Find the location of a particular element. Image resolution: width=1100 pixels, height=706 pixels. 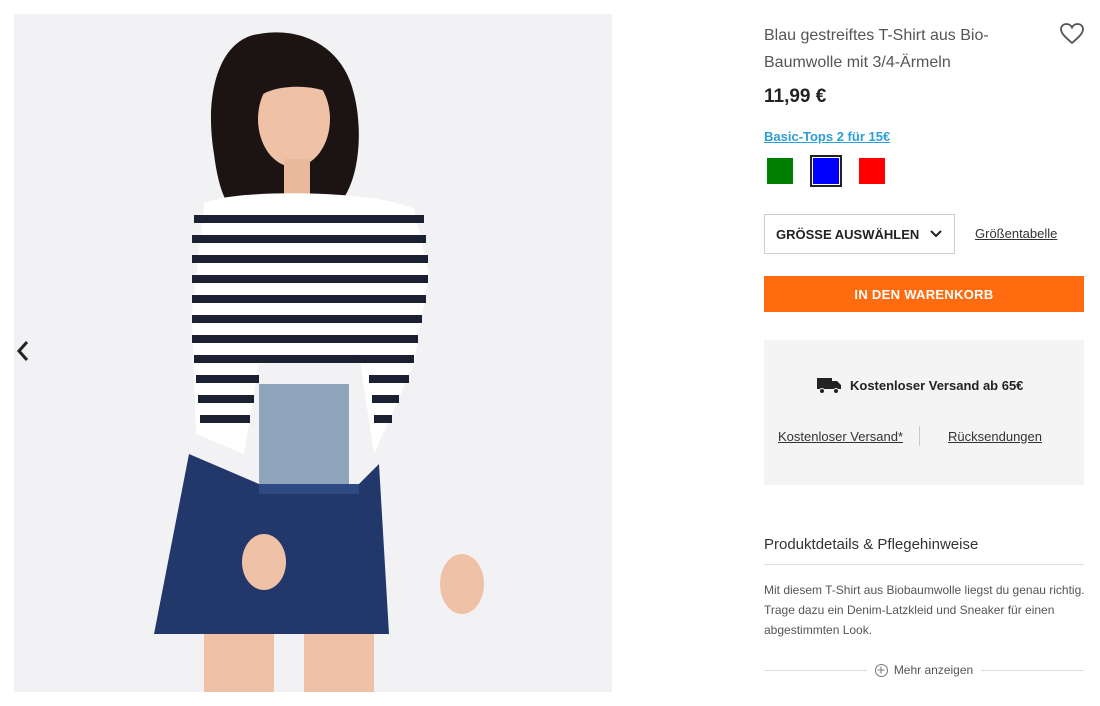

returns-link: Rücksendungen is located at coordinates (995, 436).